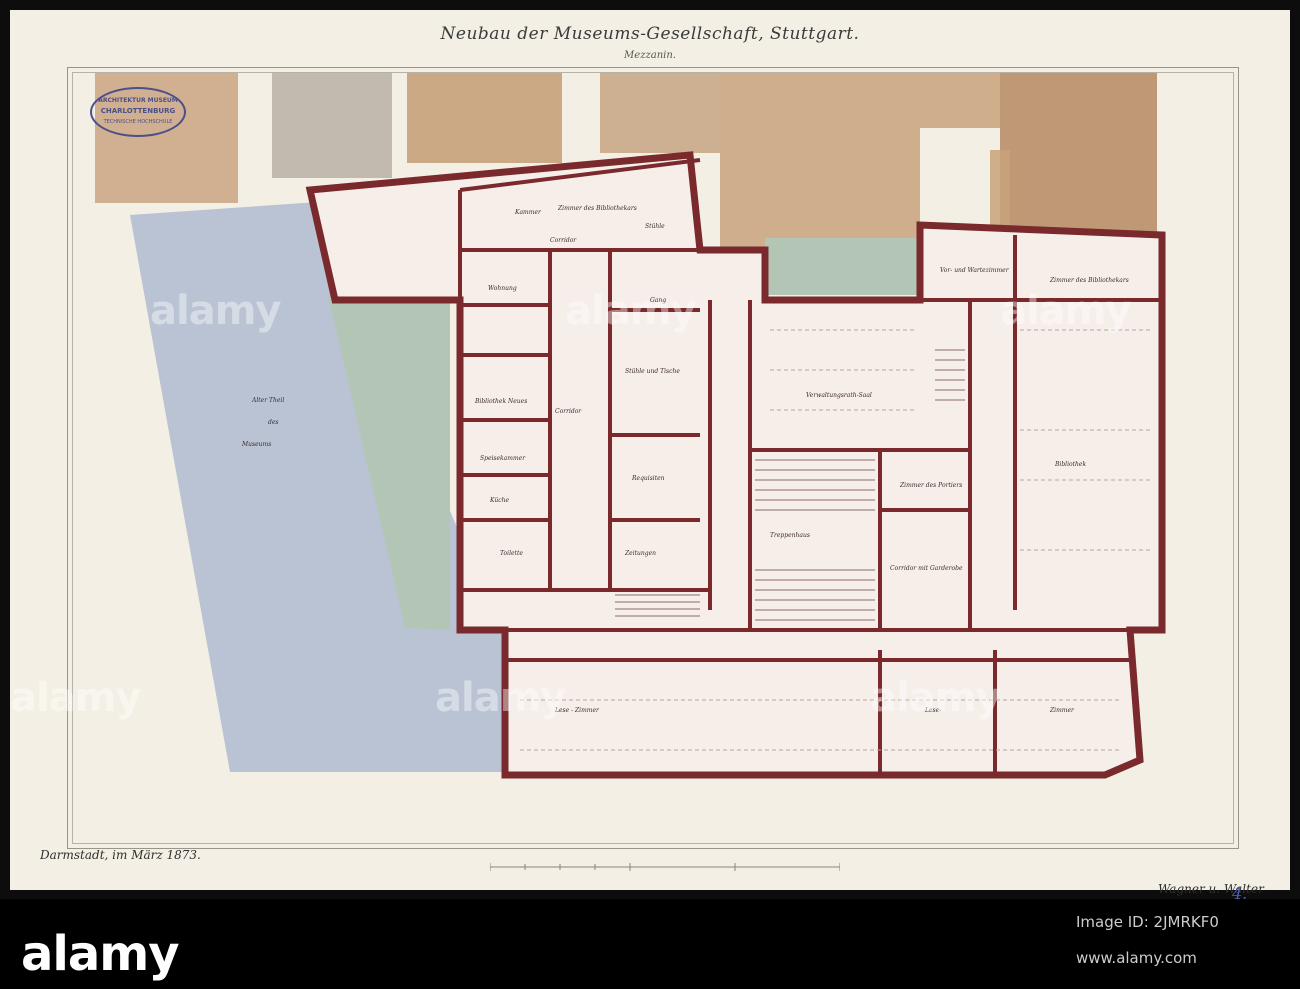 This screenshot has width=1300, height=989. Describe the element at coordinates (790, 535) in the screenshot. I see `room-treppenhaus: Treppenhaus` at that location.